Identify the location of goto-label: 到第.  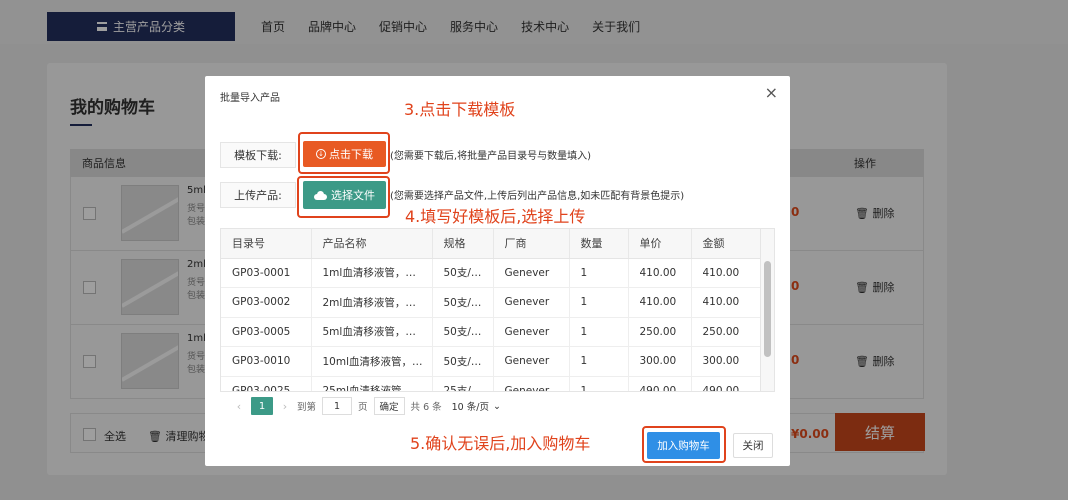
(307, 407).